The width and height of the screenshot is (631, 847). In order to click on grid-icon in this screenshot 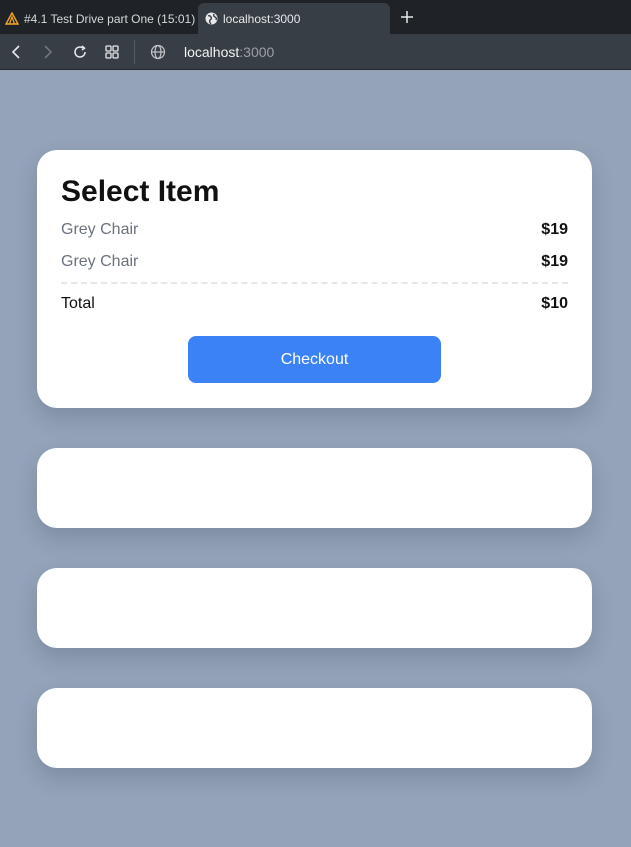, I will do `click(112, 52)`.